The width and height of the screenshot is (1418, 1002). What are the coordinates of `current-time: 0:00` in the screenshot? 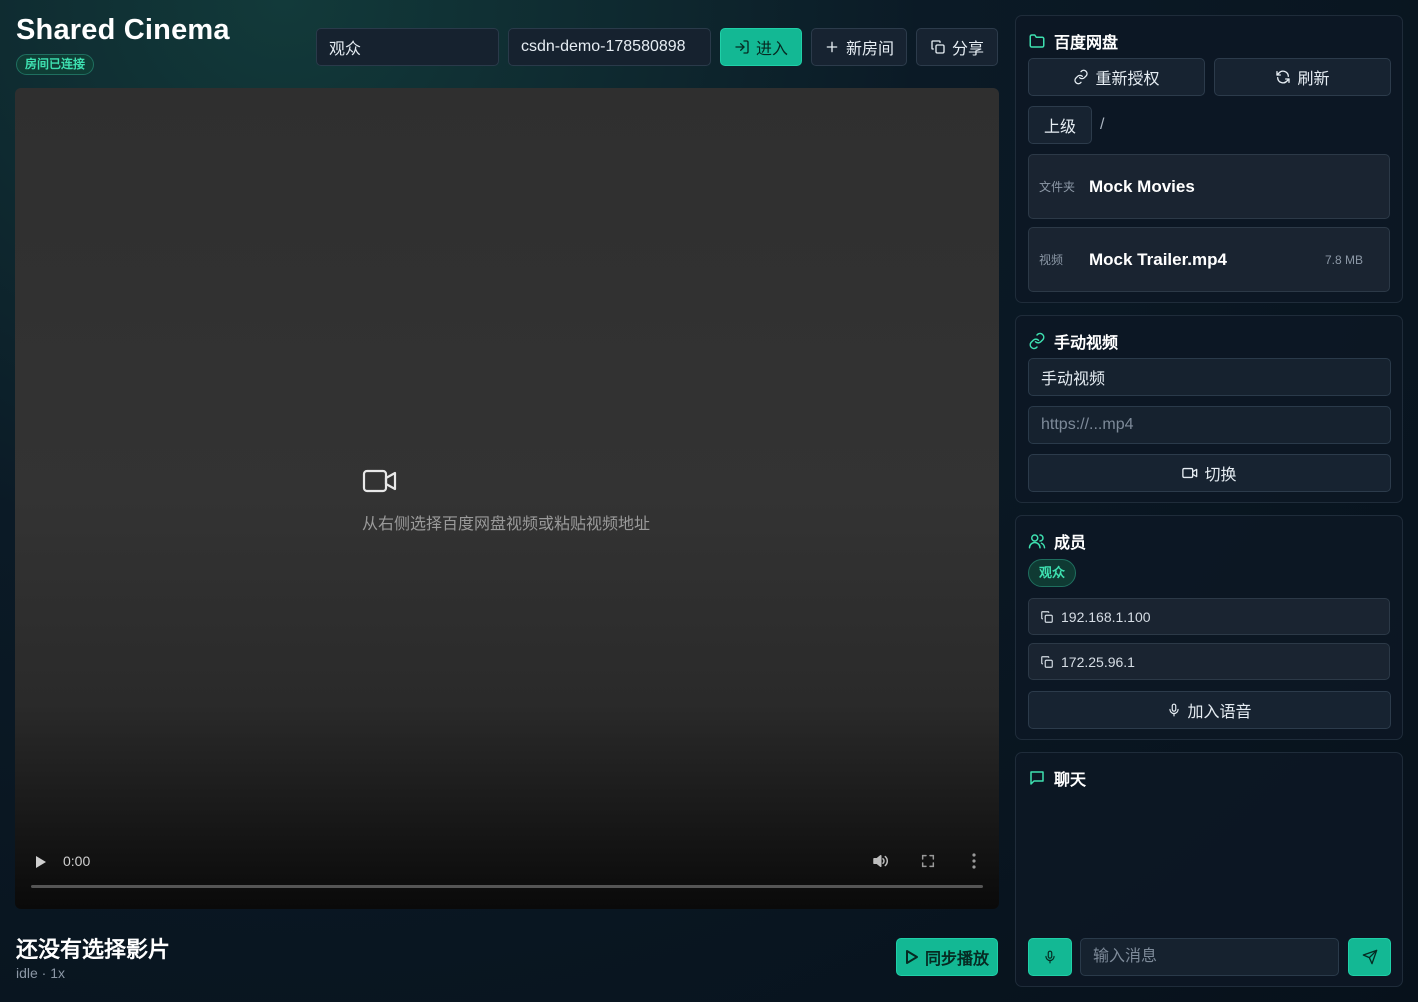 It's located at (77, 861).